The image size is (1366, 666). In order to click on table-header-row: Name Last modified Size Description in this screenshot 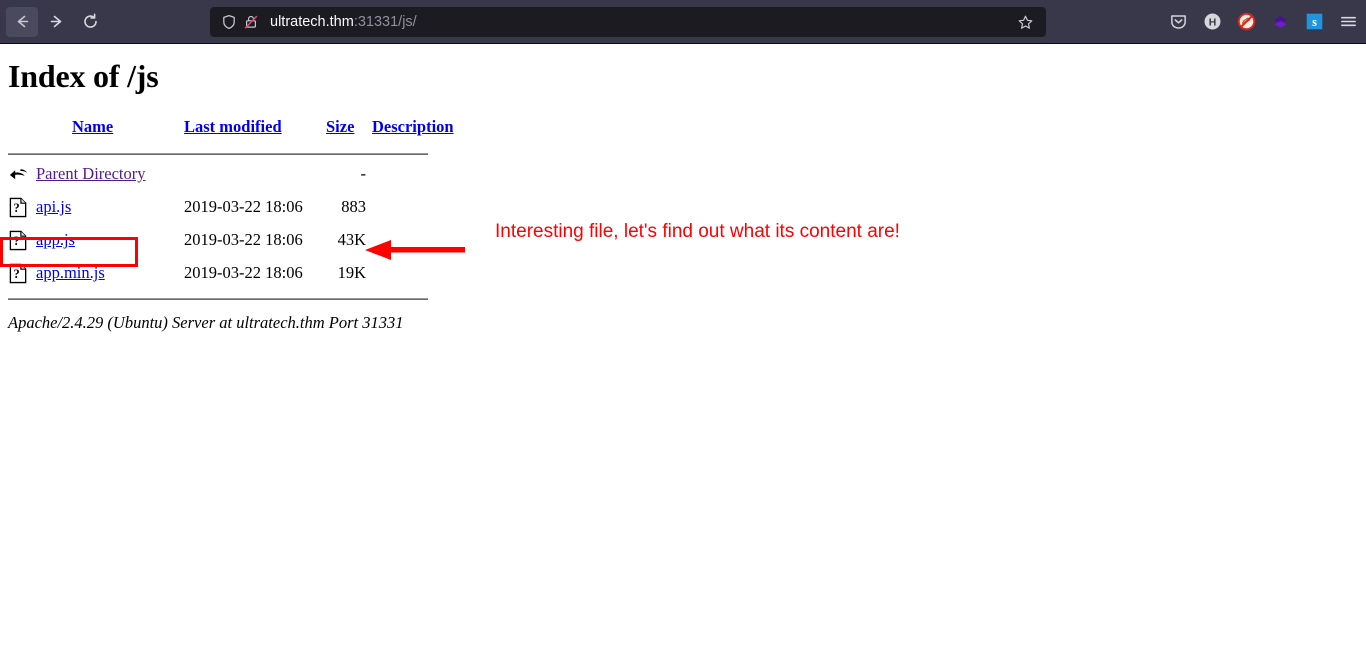, I will do `click(235, 132)`.